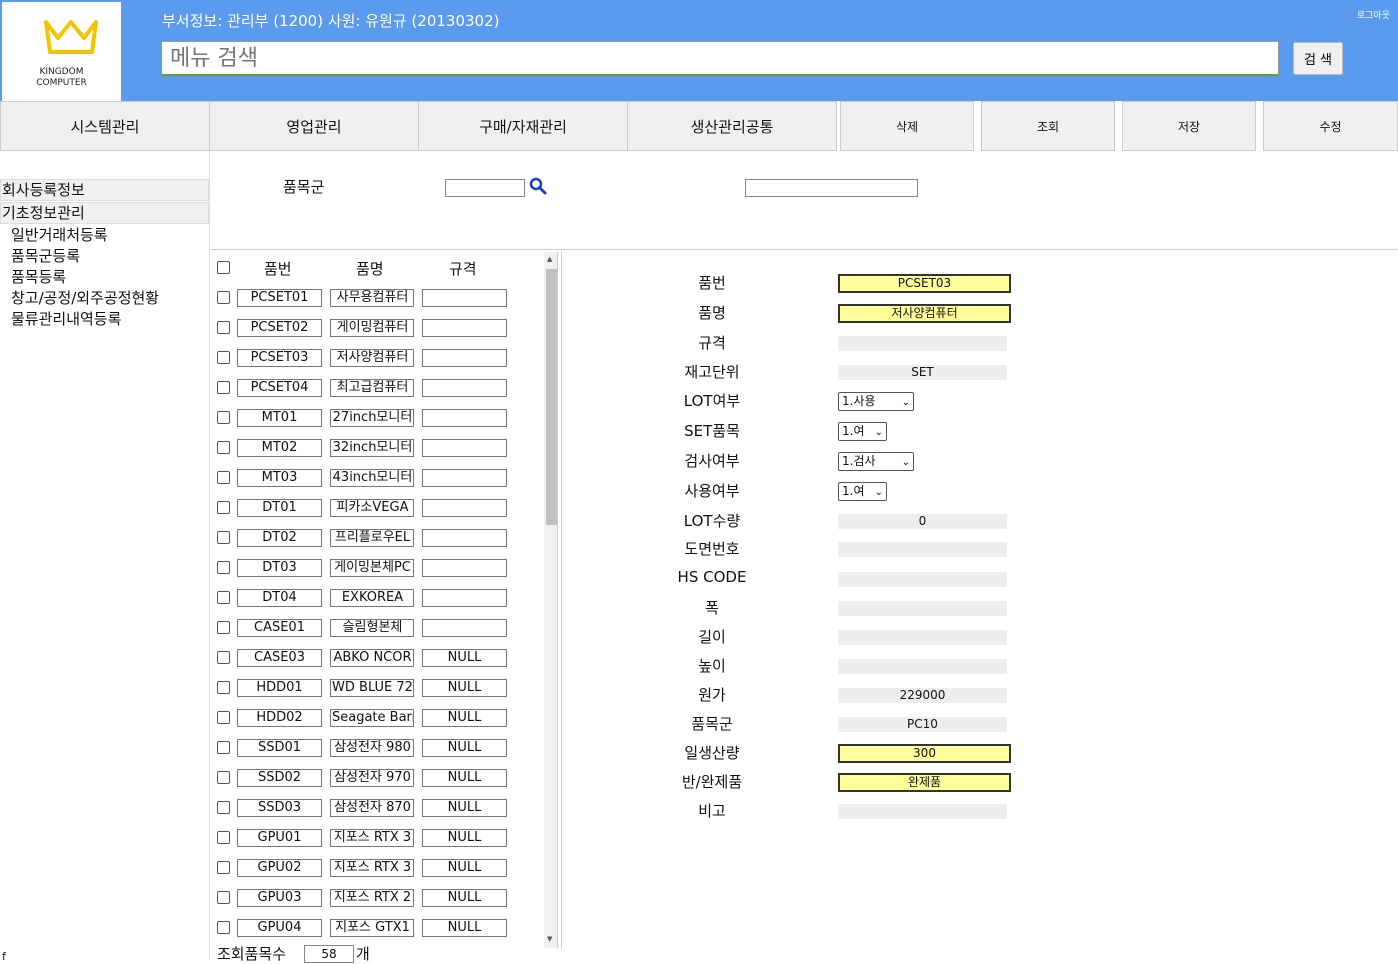 The height and width of the screenshot is (964, 1398). I want to click on row-code: MT02, so click(279, 448).